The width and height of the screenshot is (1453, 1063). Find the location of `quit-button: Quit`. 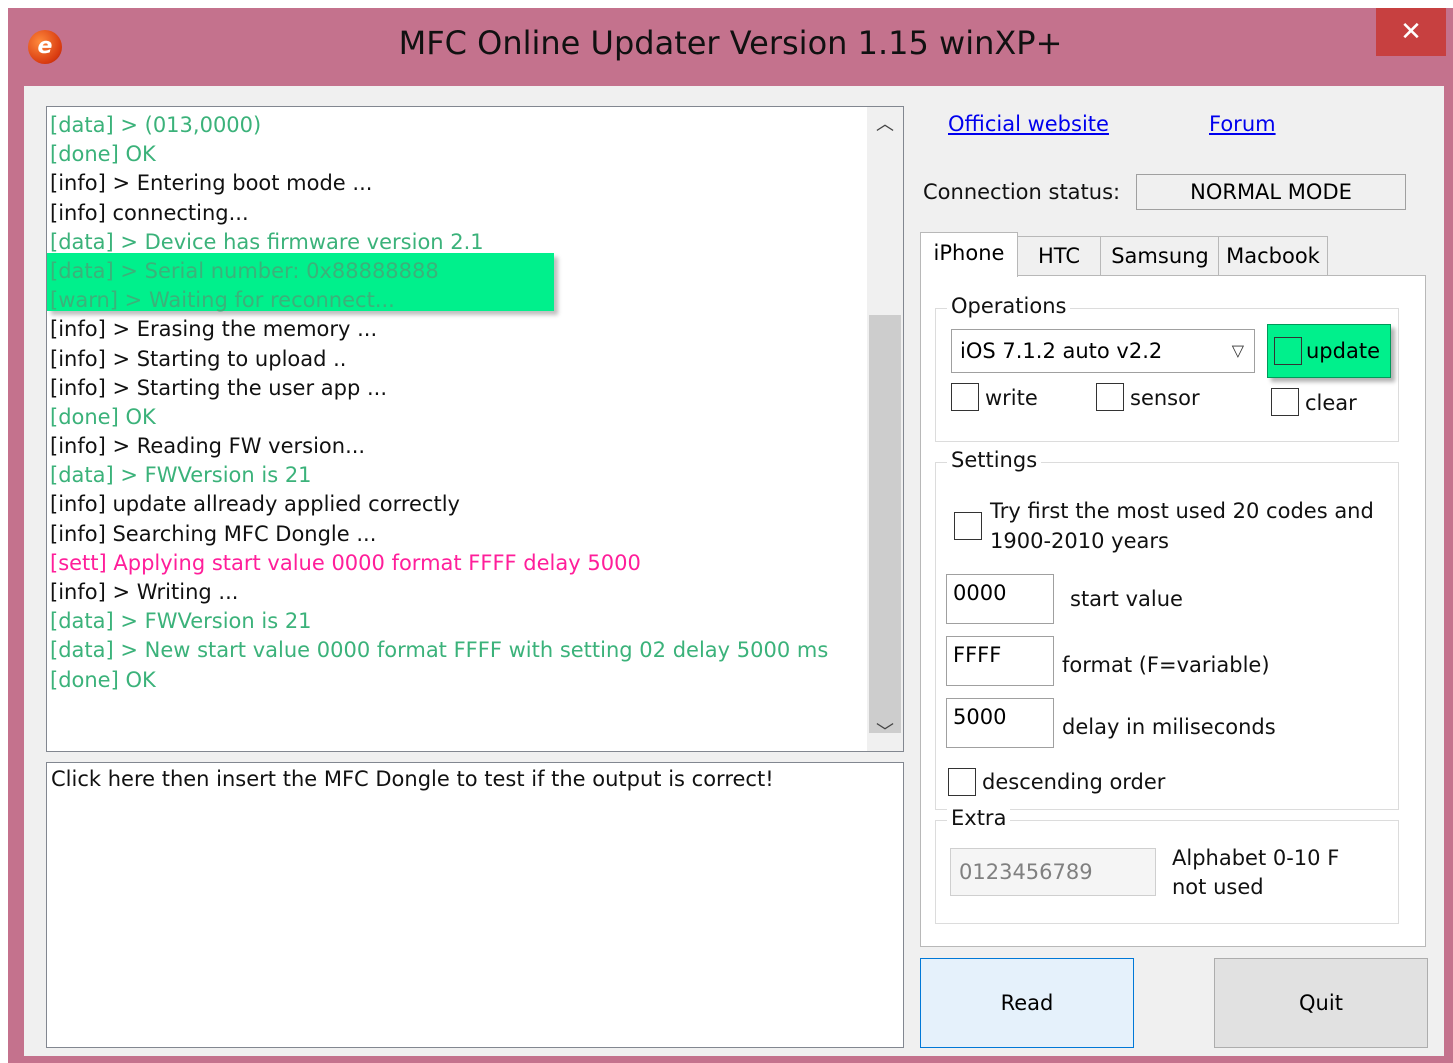

quit-button: Quit is located at coordinates (1321, 1003).